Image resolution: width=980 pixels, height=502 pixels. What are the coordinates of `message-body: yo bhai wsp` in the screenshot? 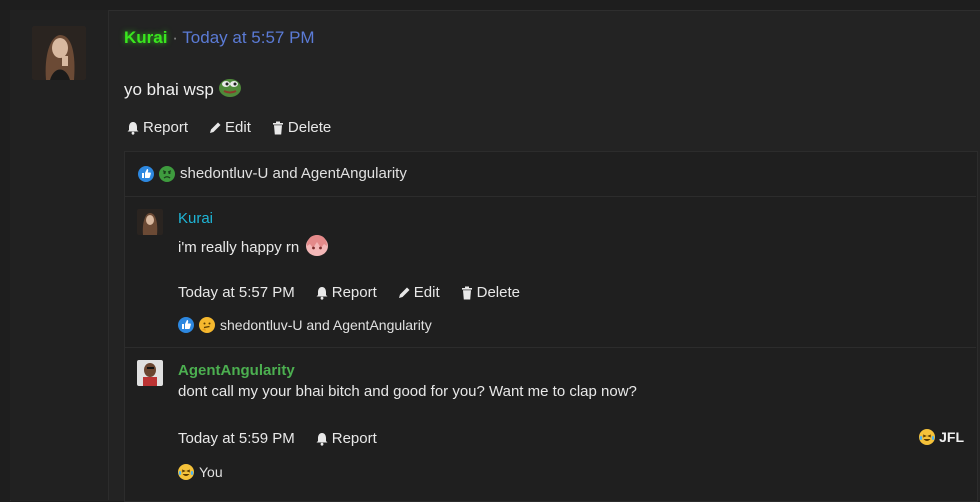 It's located at (183, 89).